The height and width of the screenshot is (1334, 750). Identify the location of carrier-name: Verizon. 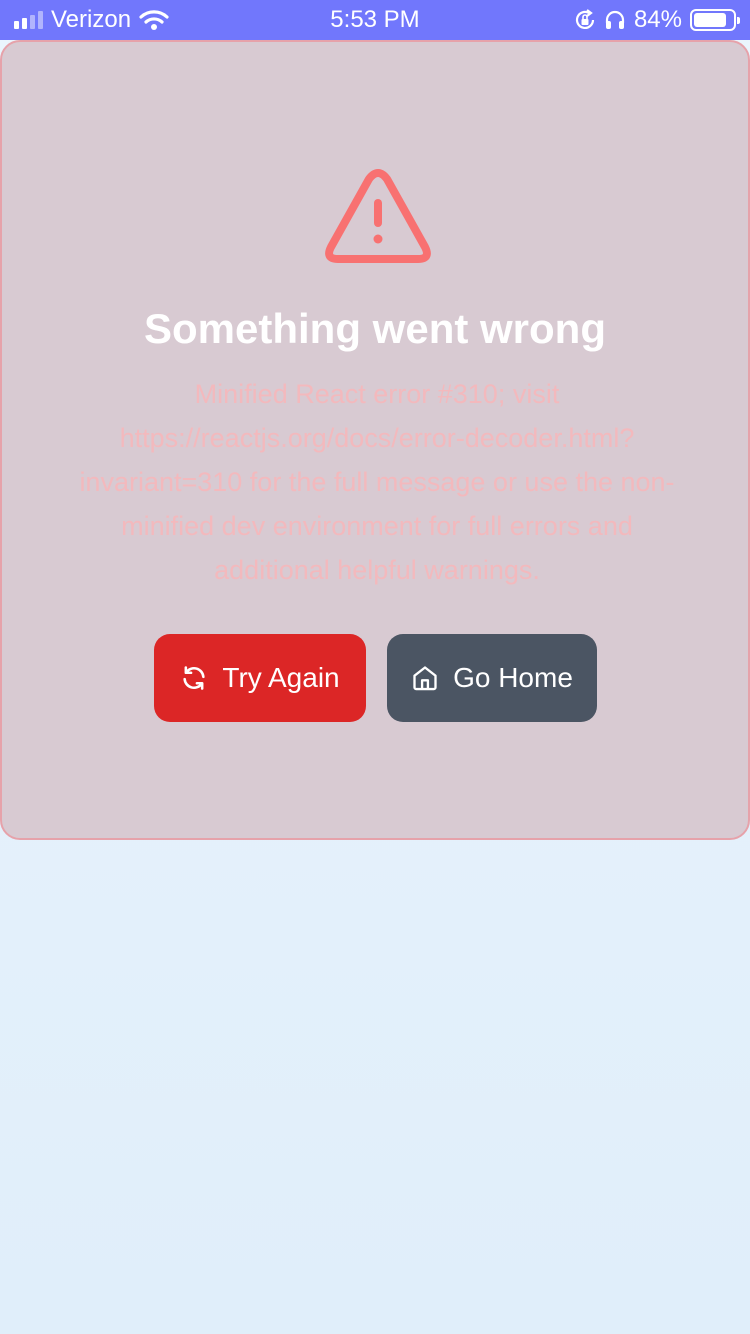
(91, 19).